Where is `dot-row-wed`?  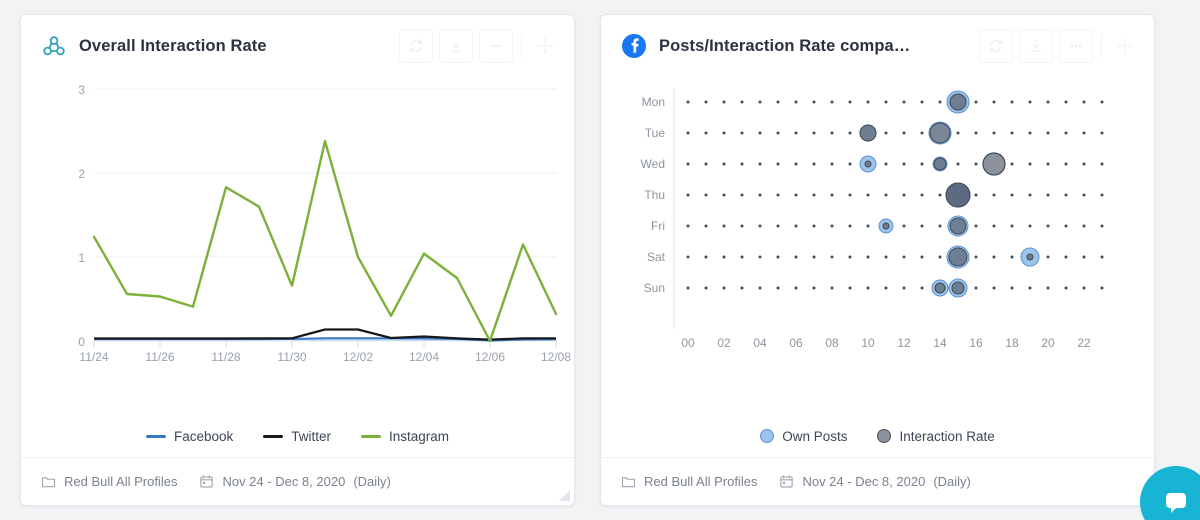
dot-row-wed is located at coordinates (895, 164).